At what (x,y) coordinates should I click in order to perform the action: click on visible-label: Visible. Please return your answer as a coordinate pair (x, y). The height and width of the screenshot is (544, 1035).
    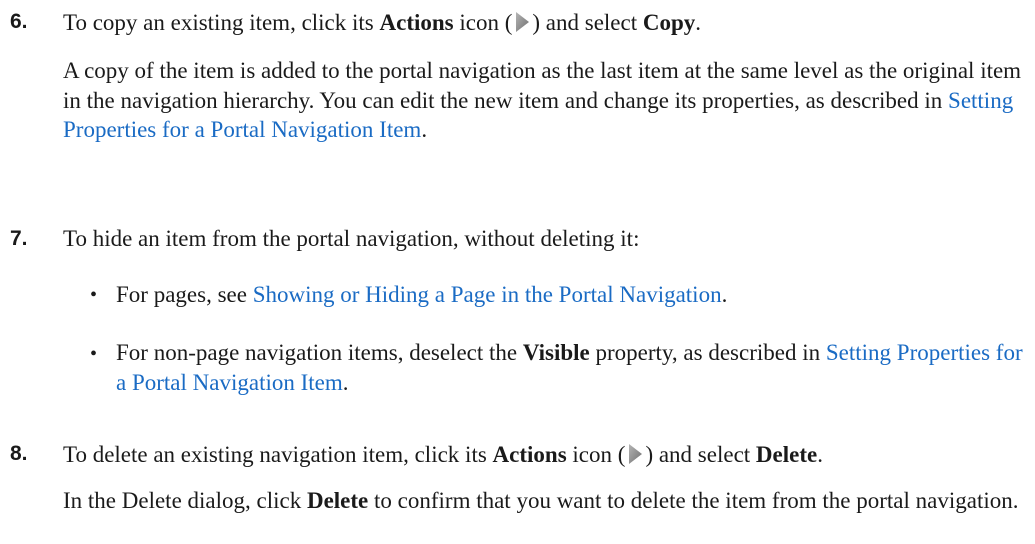
    Looking at the image, I should click on (556, 352).